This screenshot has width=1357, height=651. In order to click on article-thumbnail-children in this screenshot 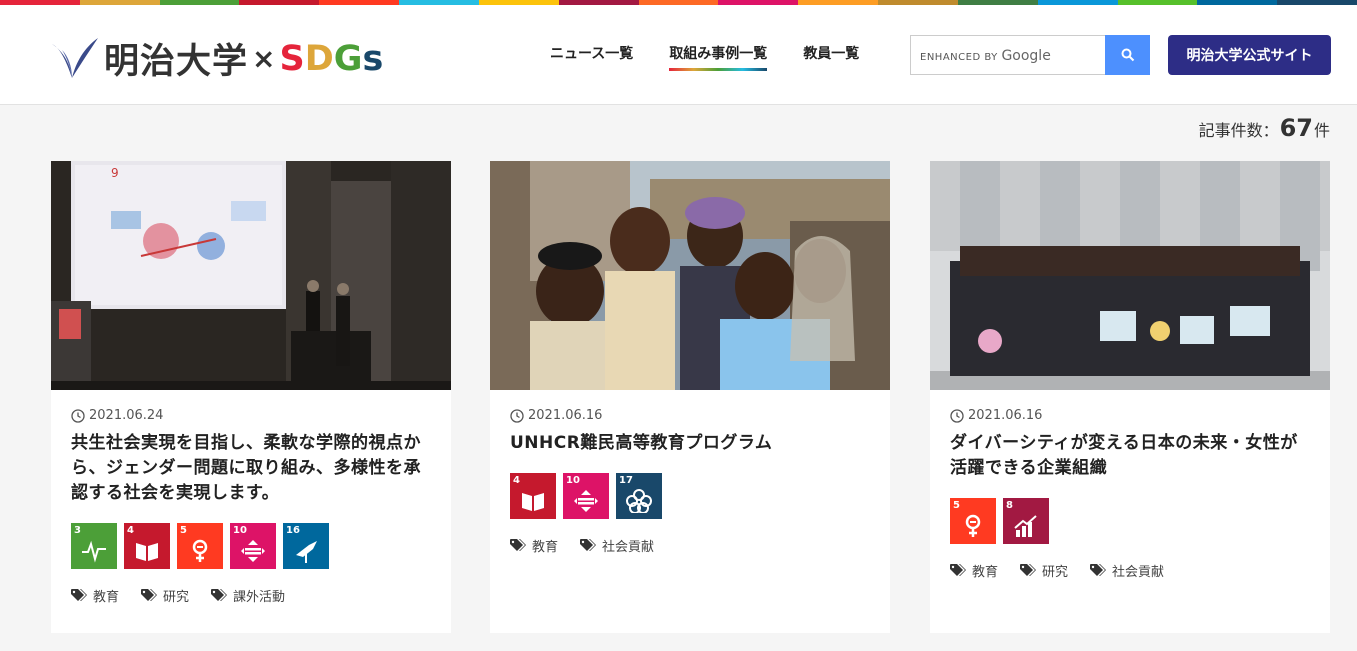, I will do `click(690, 275)`.